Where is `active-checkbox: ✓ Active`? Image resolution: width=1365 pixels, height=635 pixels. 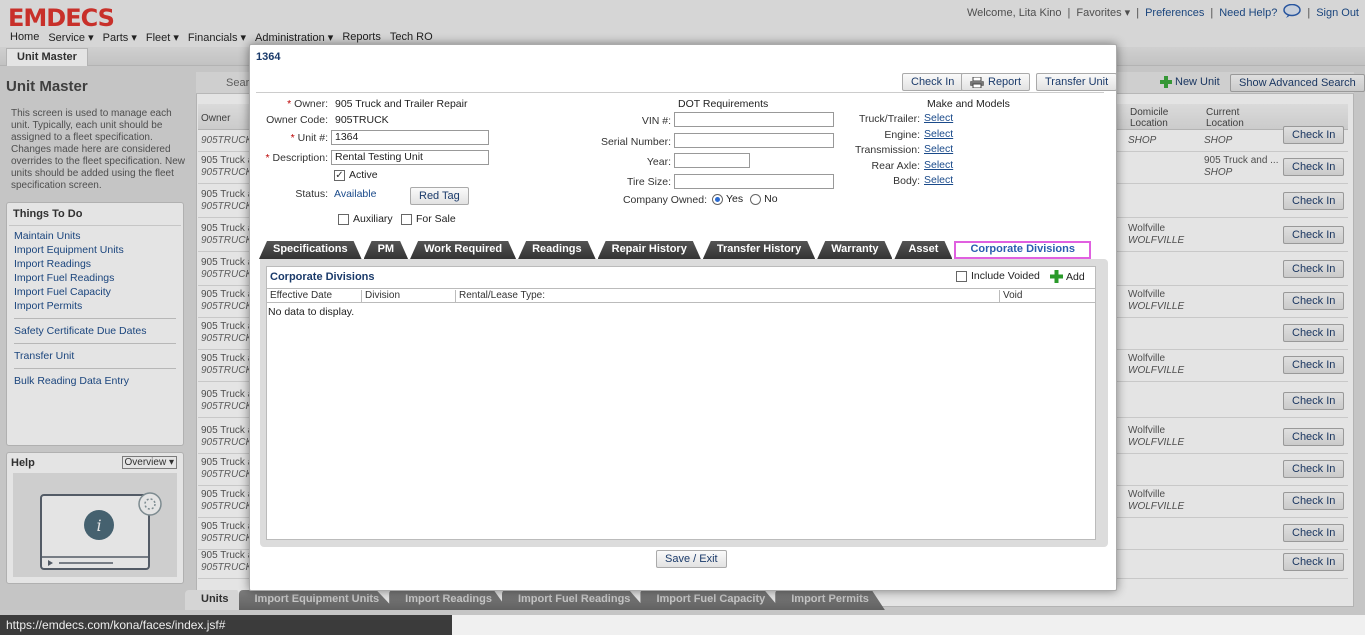
active-checkbox: ✓ Active is located at coordinates (356, 175).